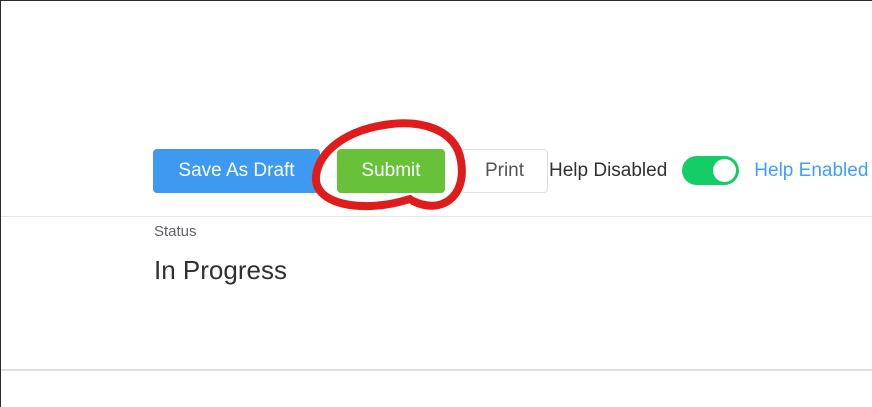  What do you see at coordinates (391, 170) in the screenshot?
I see `submit-button: Submit` at bounding box center [391, 170].